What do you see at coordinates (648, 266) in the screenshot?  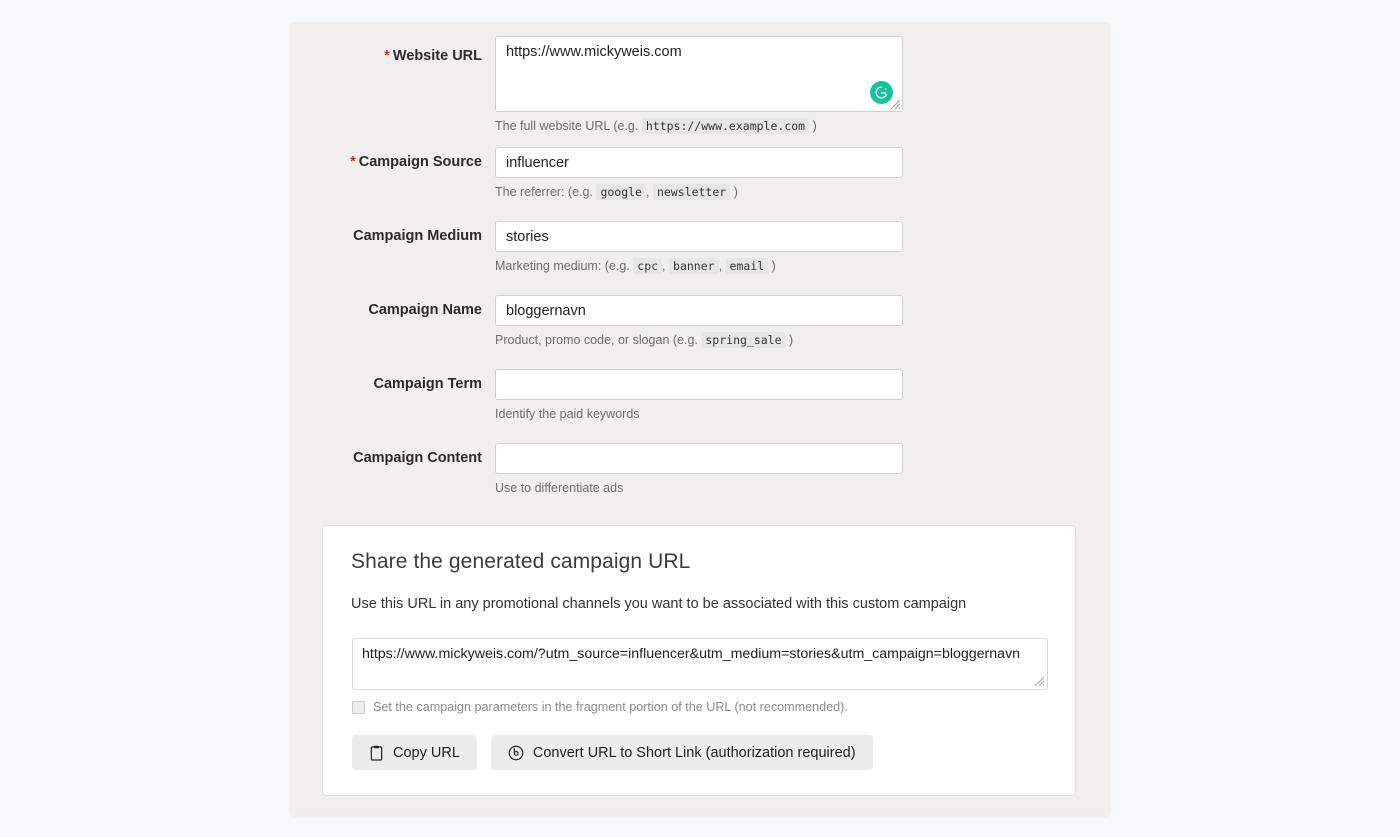 I see `help-chip-cpc: cpc` at bounding box center [648, 266].